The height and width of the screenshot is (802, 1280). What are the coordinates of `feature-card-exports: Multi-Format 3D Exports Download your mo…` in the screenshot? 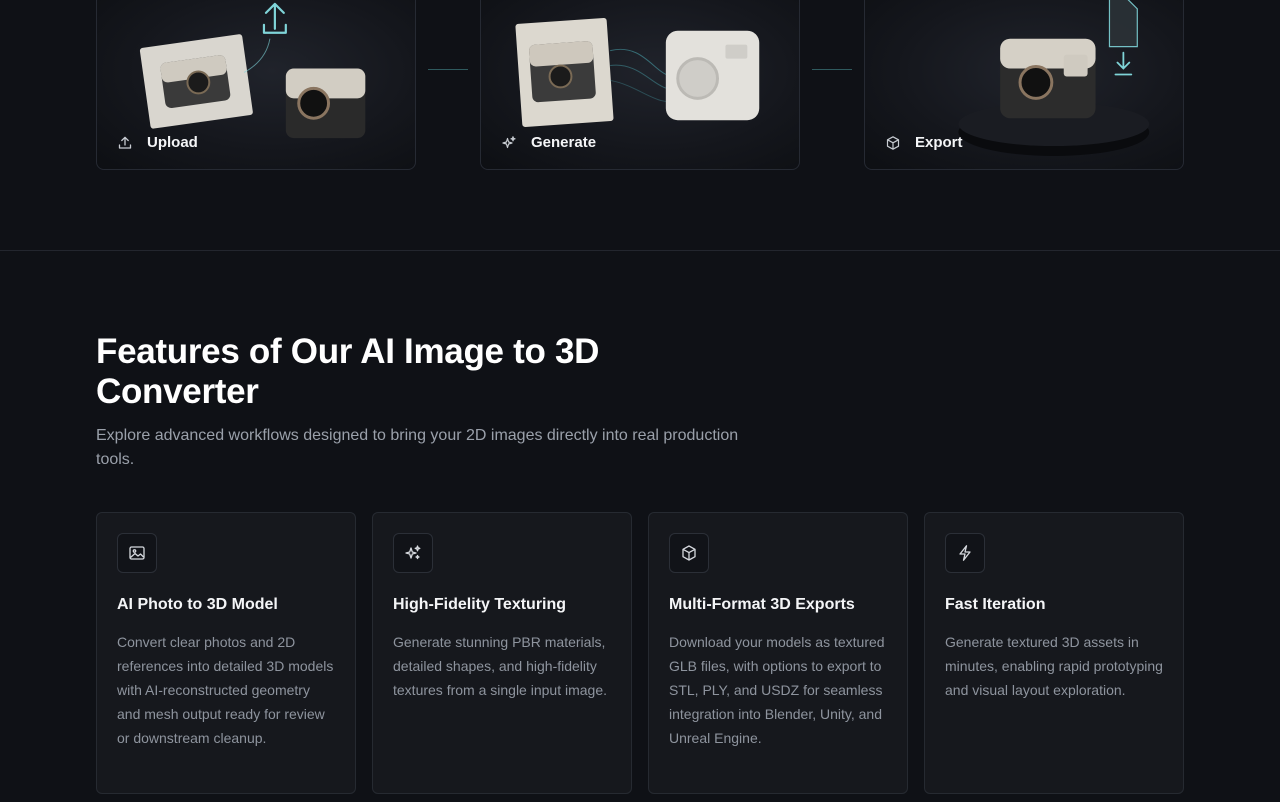 It's located at (778, 653).